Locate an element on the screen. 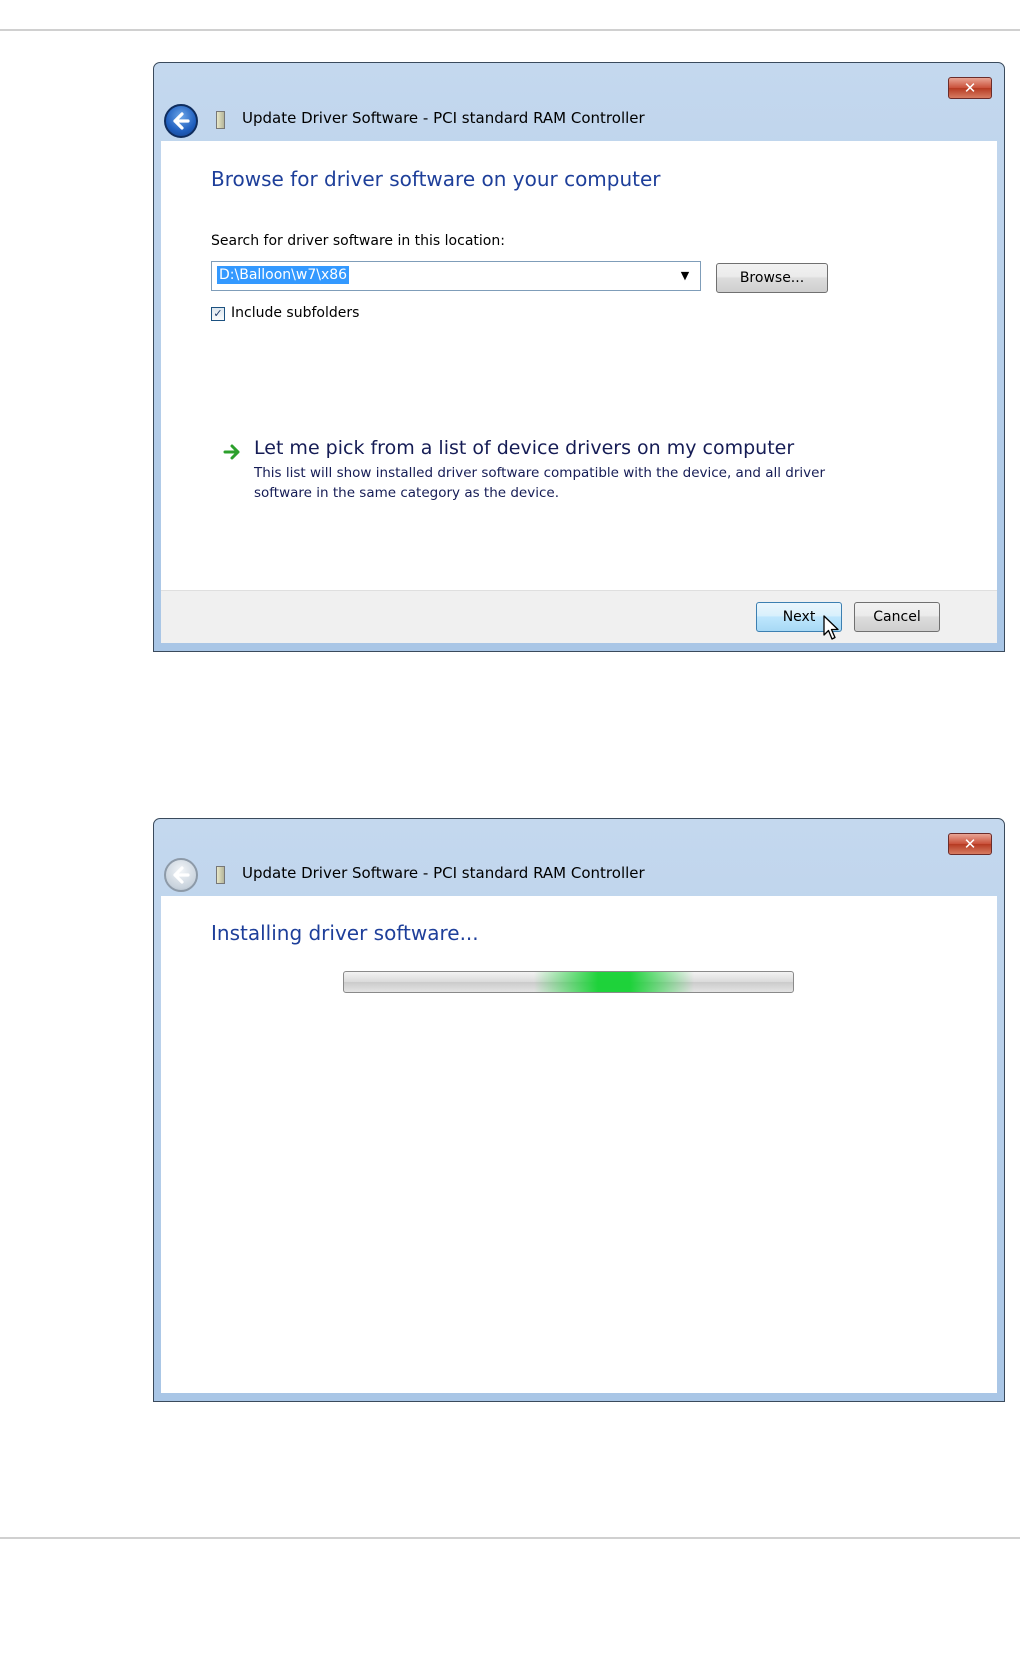  include-subfolders-checkbox: ✓ is located at coordinates (218, 314).